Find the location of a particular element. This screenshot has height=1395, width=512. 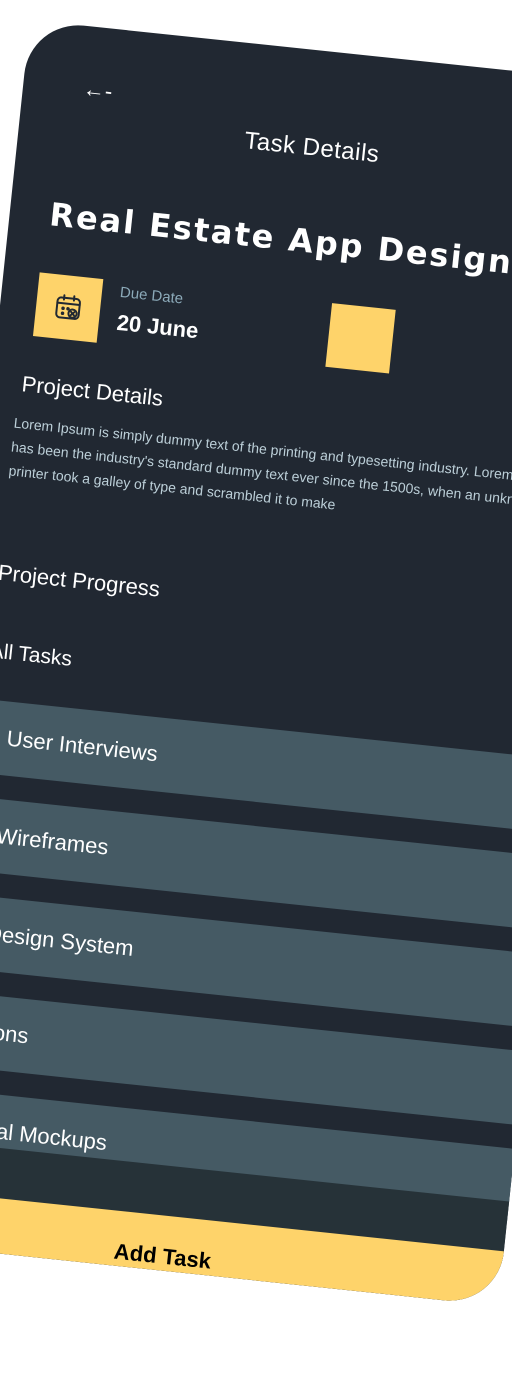

calendar-icon is located at coordinates (68, 307).